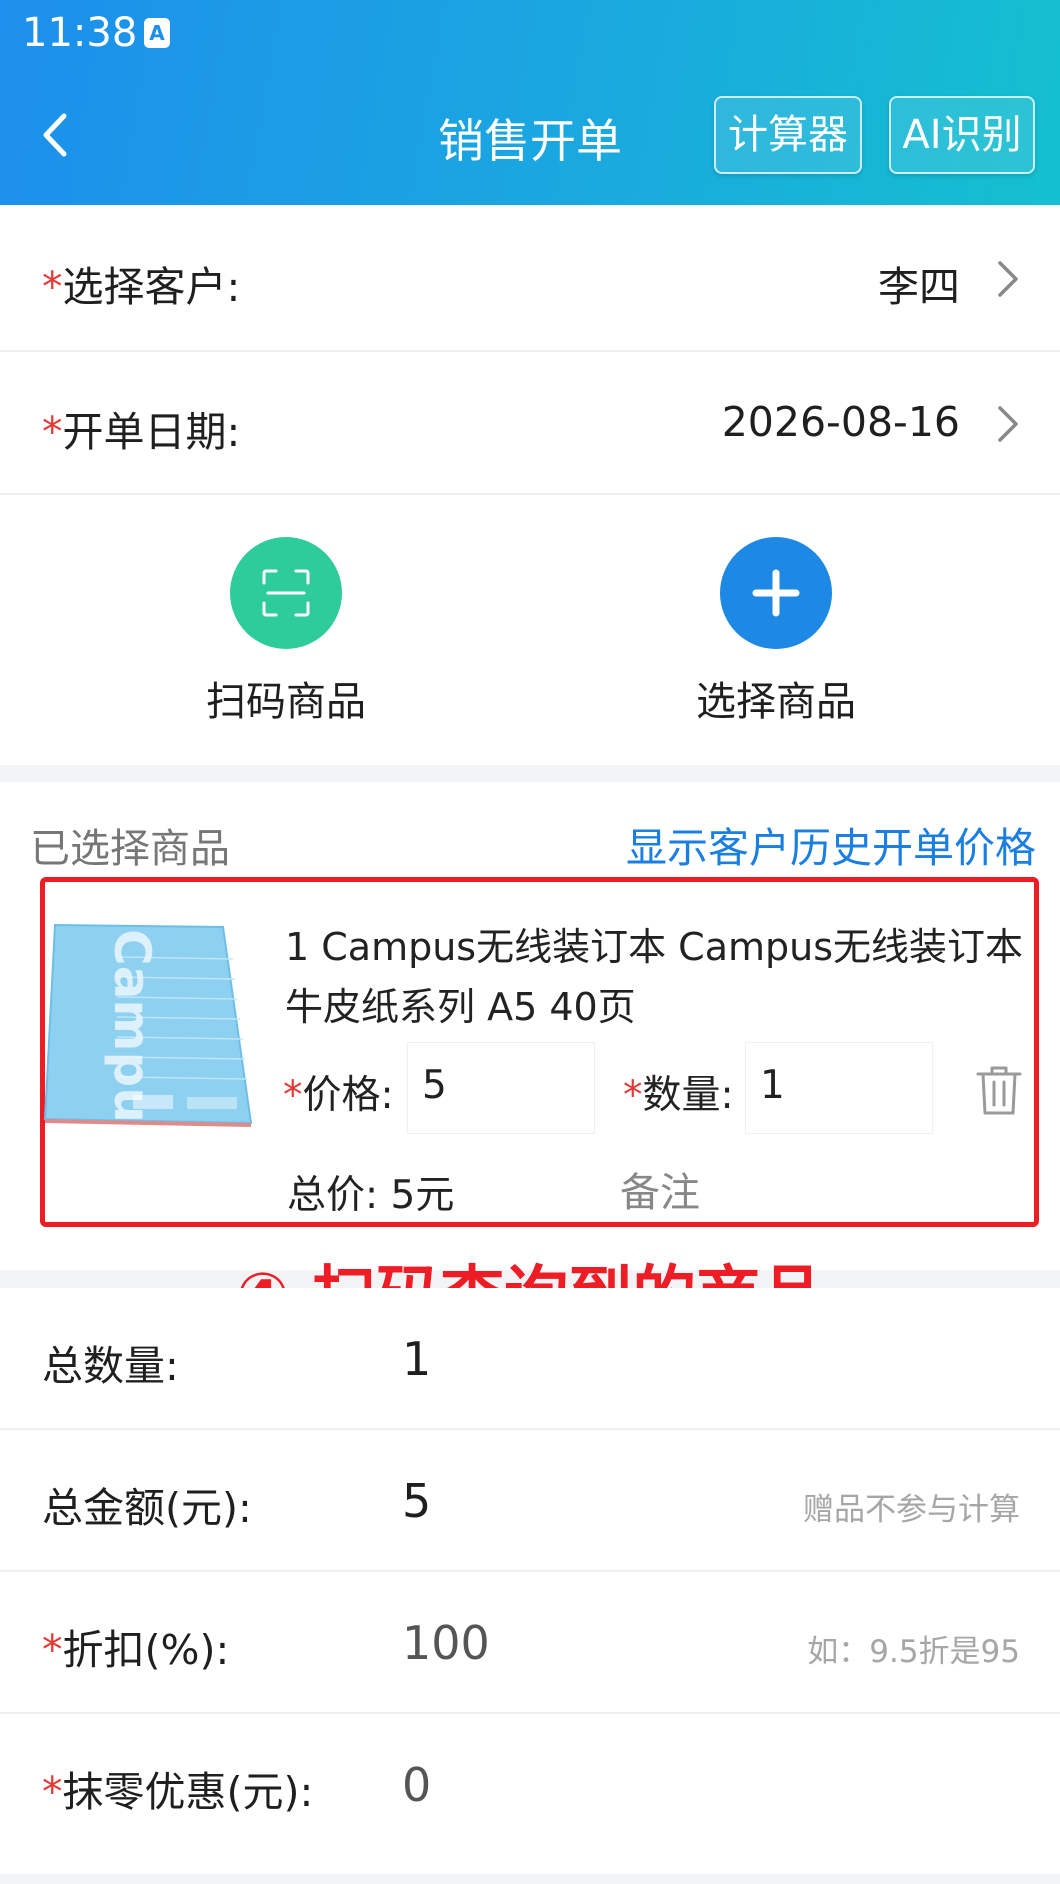 Image resolution: width=1060 pixels, height=1884 pixels. What do you see at coordinates (501, 1088) in the screenshot?
I see `price-input: 5` at bounding box center [501, 1088].